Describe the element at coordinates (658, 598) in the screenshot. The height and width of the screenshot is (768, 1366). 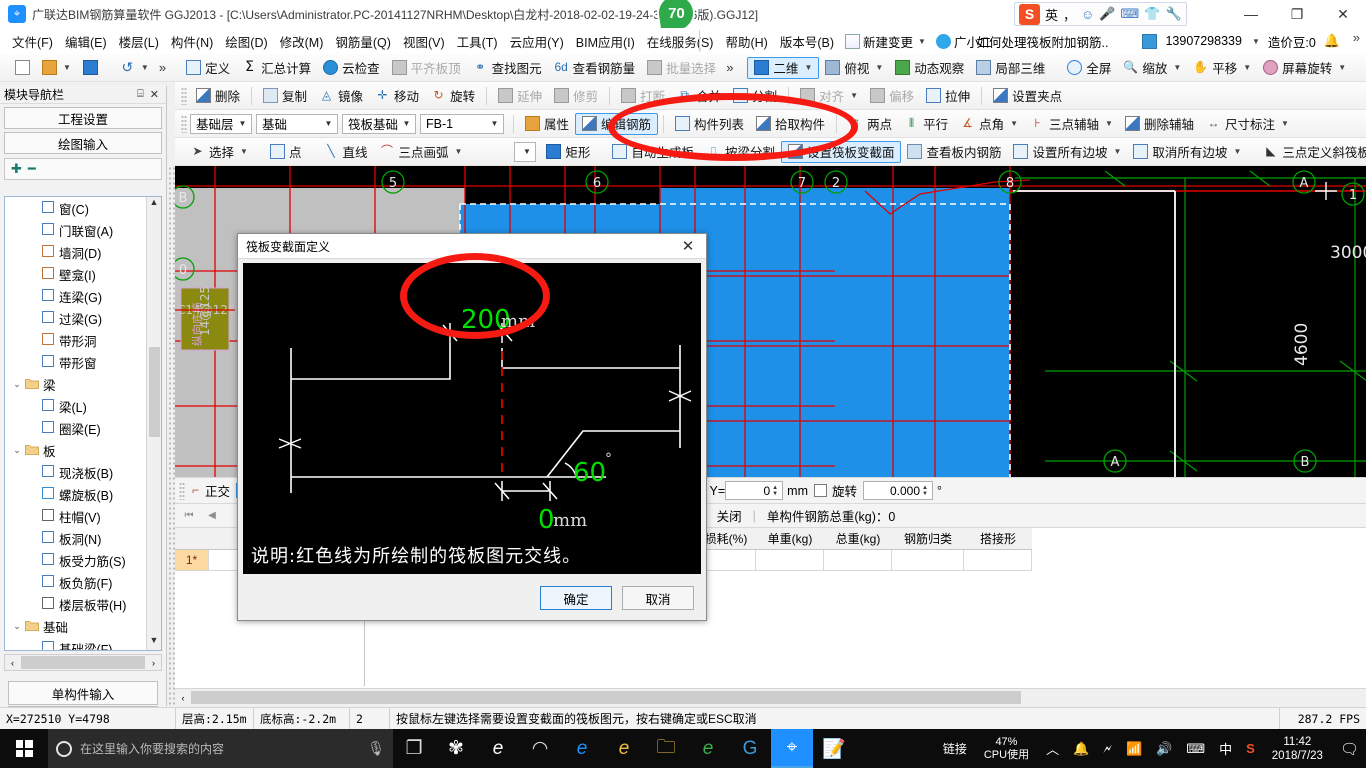
I see `dialog-cancel-button: 取消` at that location.